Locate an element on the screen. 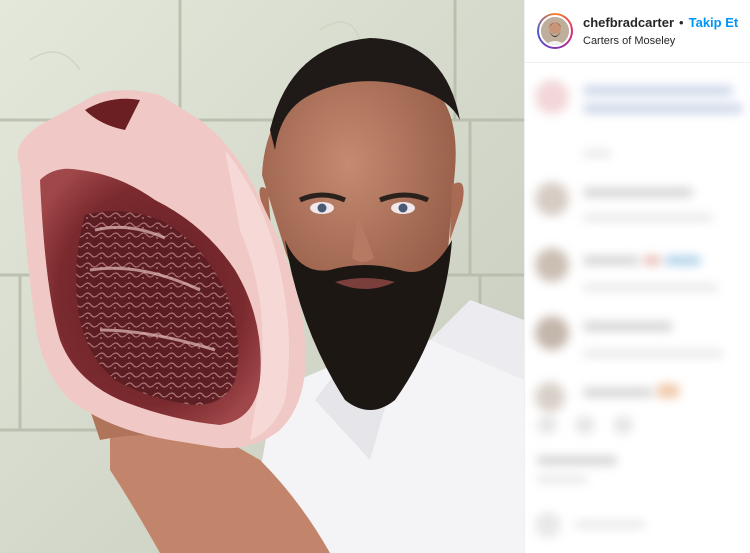 This screenshot has height=553, width=750. avatar is located at coordinates (555, 31).